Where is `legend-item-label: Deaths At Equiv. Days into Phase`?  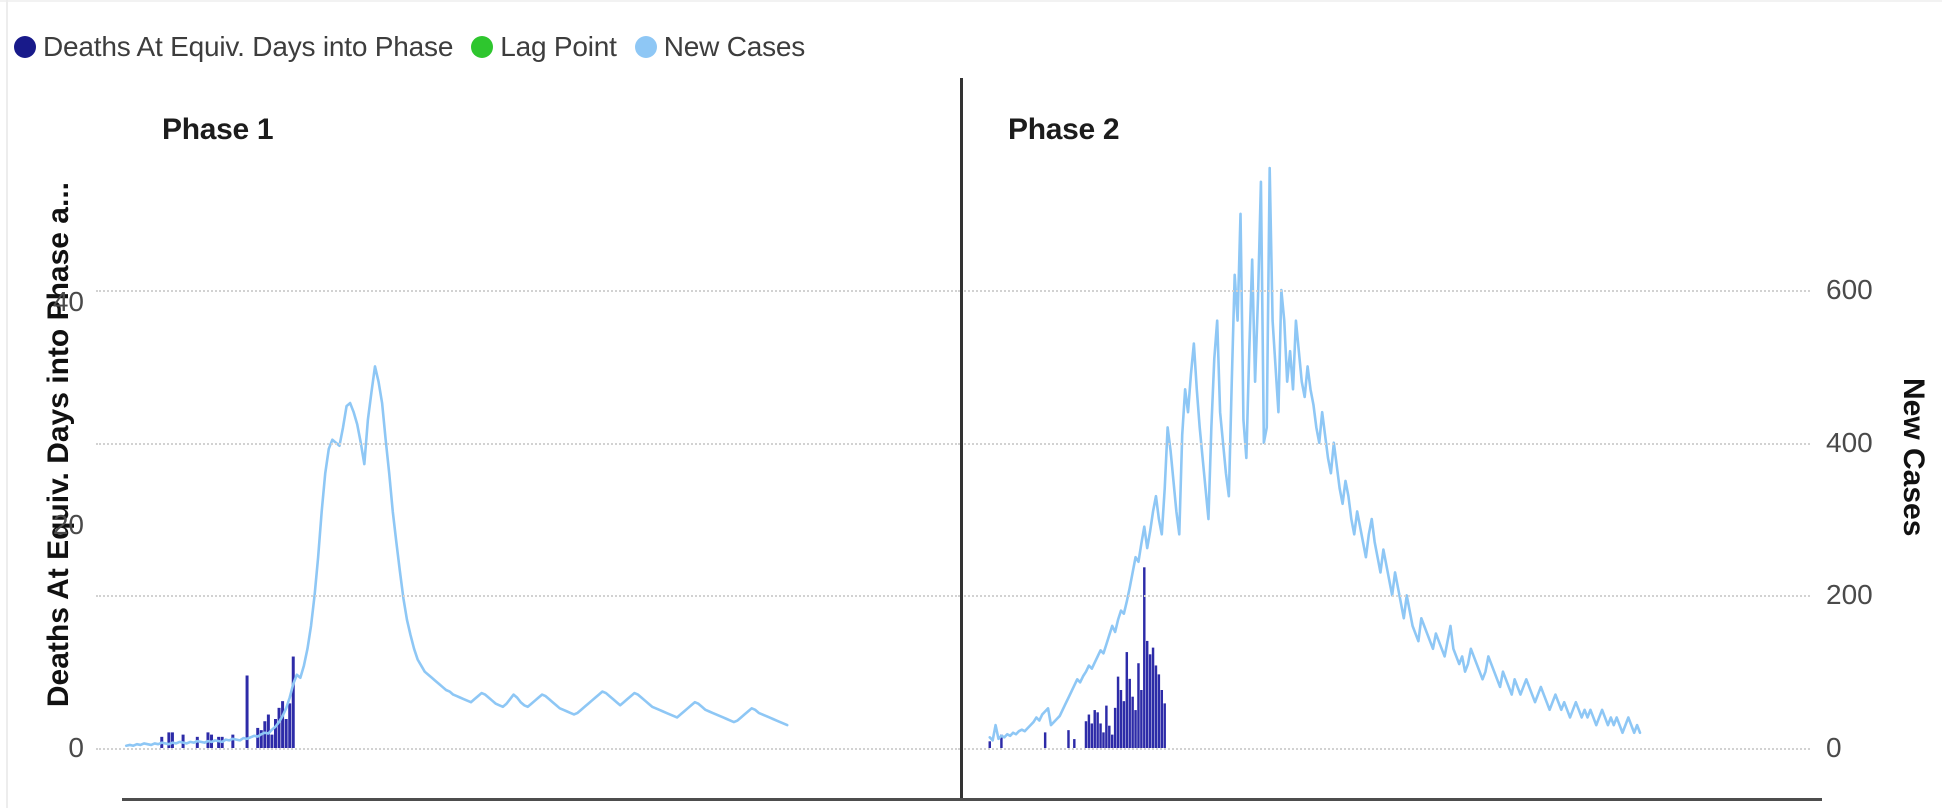 legend-item-label: Deaths At Equiv. Days into Phase is located at coordinates (248, 46).